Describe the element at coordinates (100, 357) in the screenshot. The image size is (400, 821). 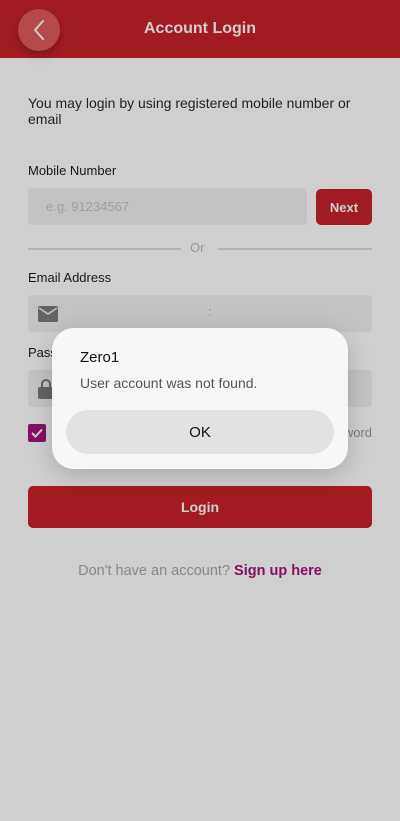
I see `dialog-title: Zero1` at that location.